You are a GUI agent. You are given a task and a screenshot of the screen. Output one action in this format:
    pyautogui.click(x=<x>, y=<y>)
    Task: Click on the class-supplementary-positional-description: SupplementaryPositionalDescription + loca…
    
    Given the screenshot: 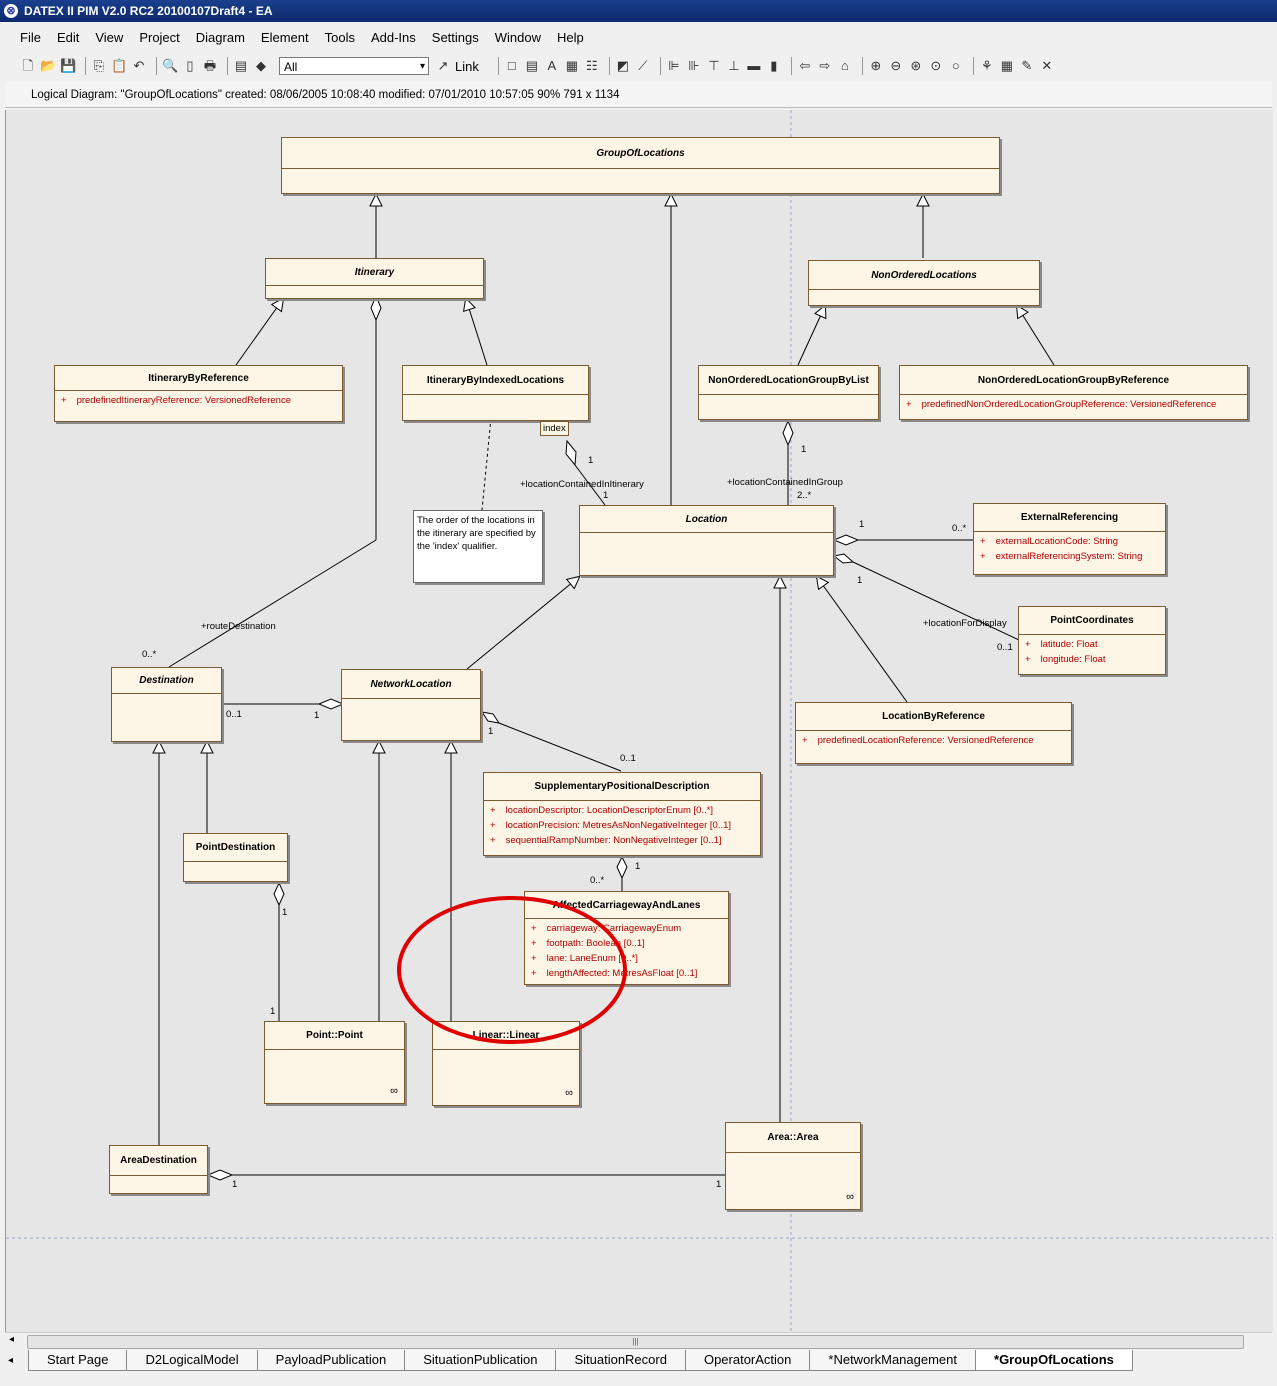 What is the action you would take?
    pyautogui.click(x=622, y=814)
    